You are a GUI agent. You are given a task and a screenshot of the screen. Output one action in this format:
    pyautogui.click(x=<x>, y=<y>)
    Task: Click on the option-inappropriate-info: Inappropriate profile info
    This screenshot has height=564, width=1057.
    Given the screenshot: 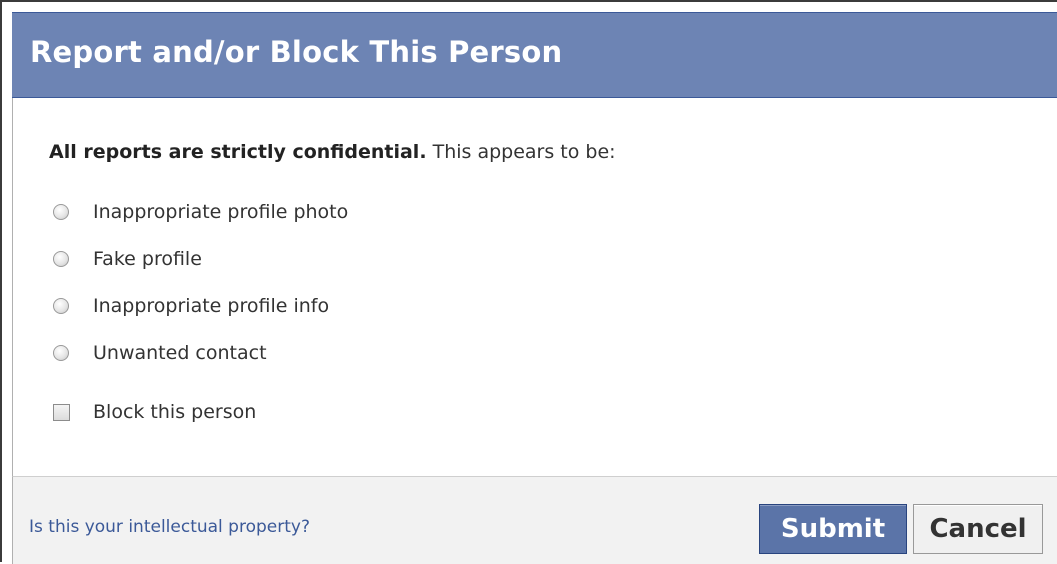 What is the action you would take?
    pyautogui.click(x=191, y=306)
    